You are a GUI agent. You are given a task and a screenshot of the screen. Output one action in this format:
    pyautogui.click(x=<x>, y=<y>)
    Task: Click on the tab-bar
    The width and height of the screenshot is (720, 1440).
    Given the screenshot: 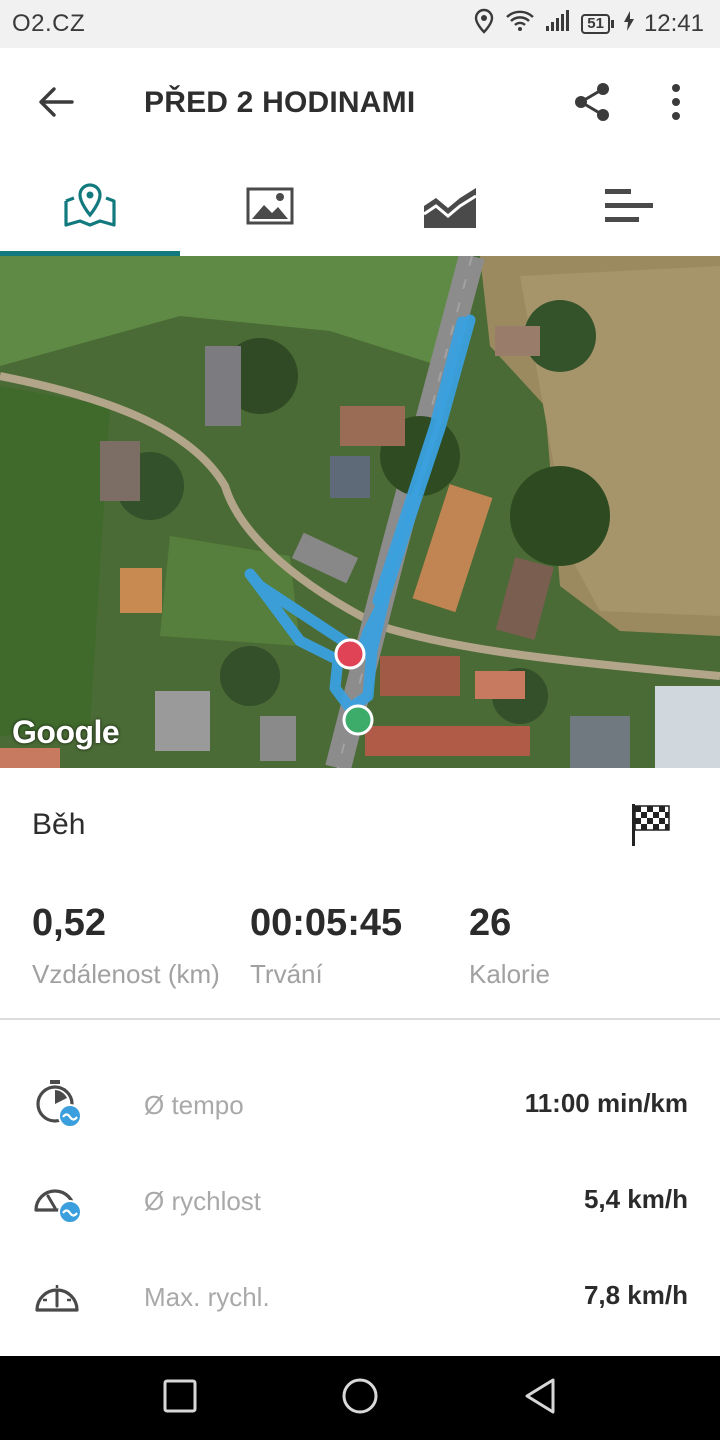 What is the action you would take?
    pyautogui.click(x=360, y=208)
    